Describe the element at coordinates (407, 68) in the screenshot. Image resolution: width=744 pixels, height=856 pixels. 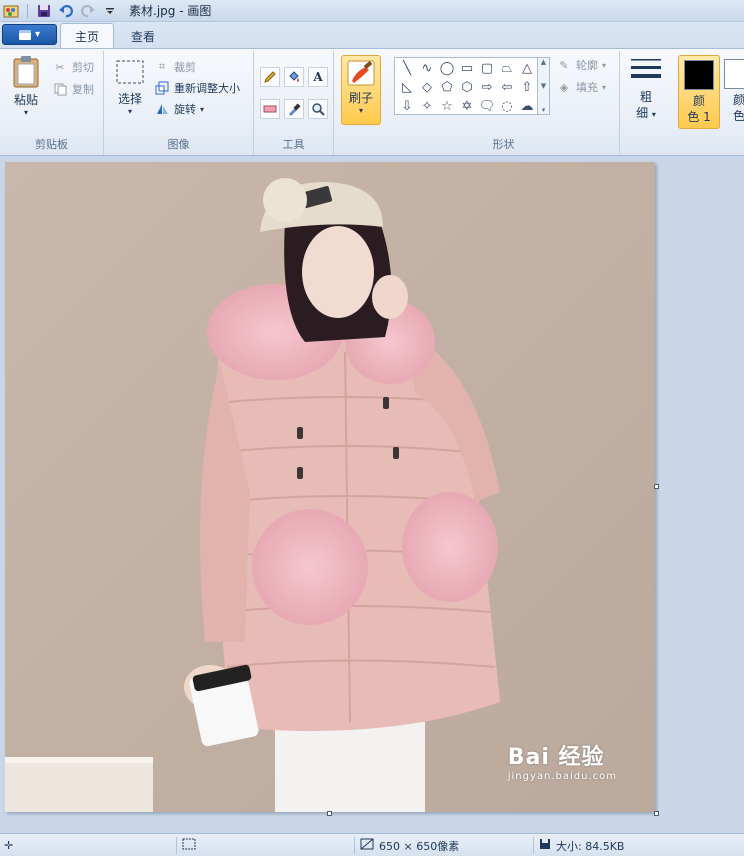
I see `line-shape-icon: ╲` at that location.